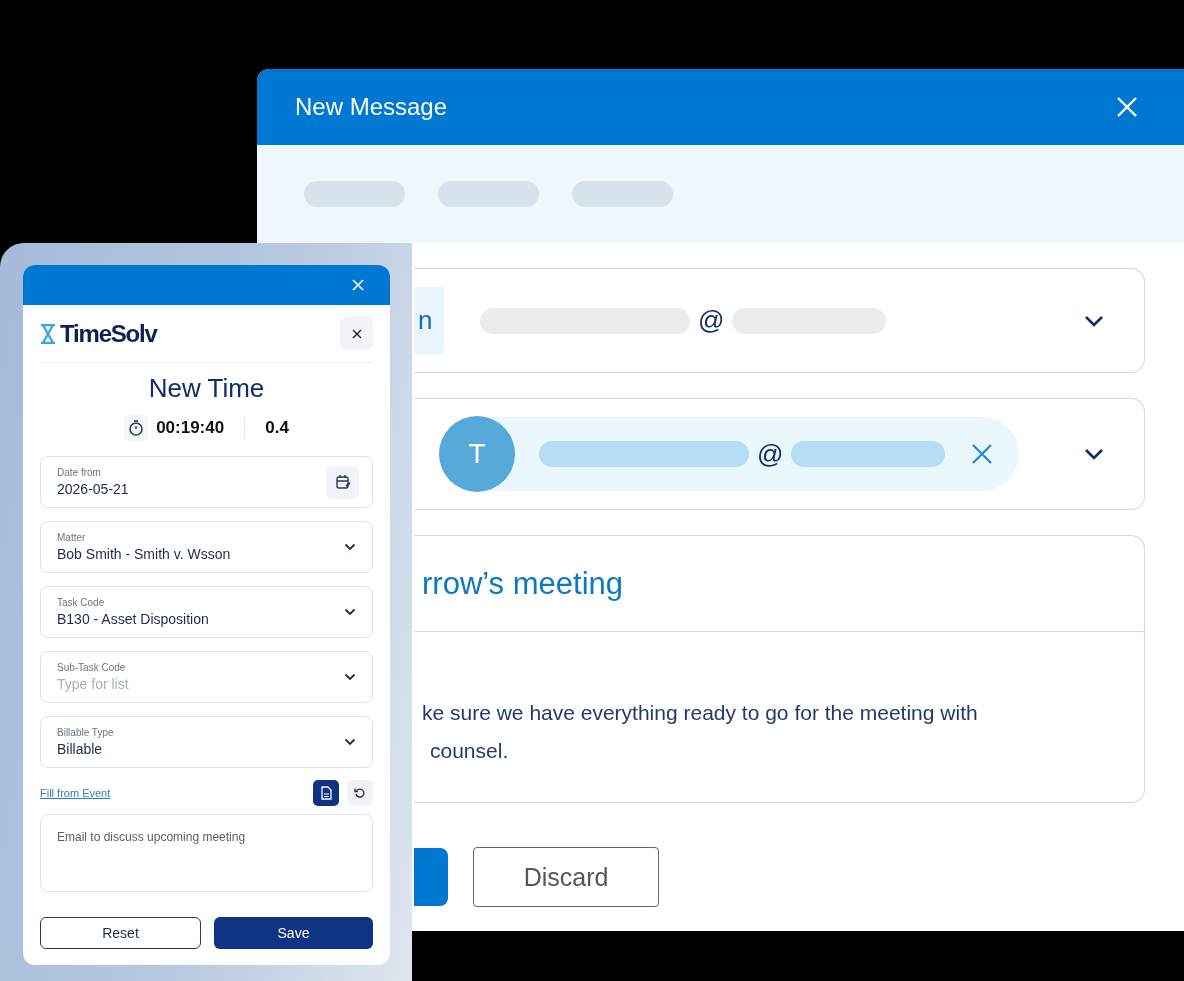  What do you see at coordinates (779, 584) in the screenshot?
I see `subject-text: rrow’s meeting` at bounding box center [779, 584].